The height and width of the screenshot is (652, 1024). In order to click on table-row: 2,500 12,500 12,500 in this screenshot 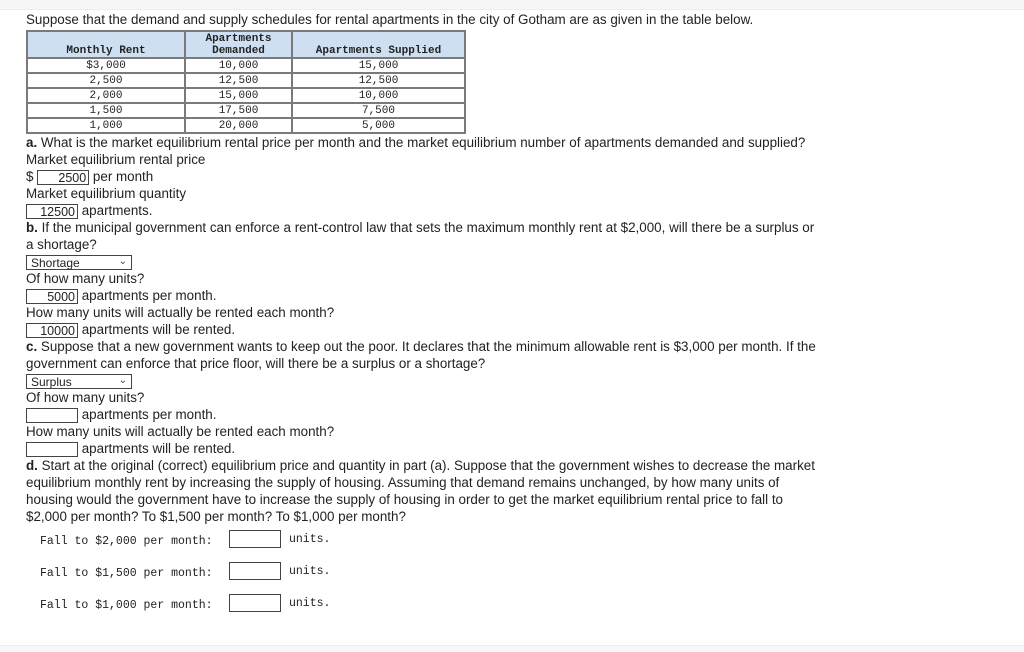, I will do `click(246, 80)`.